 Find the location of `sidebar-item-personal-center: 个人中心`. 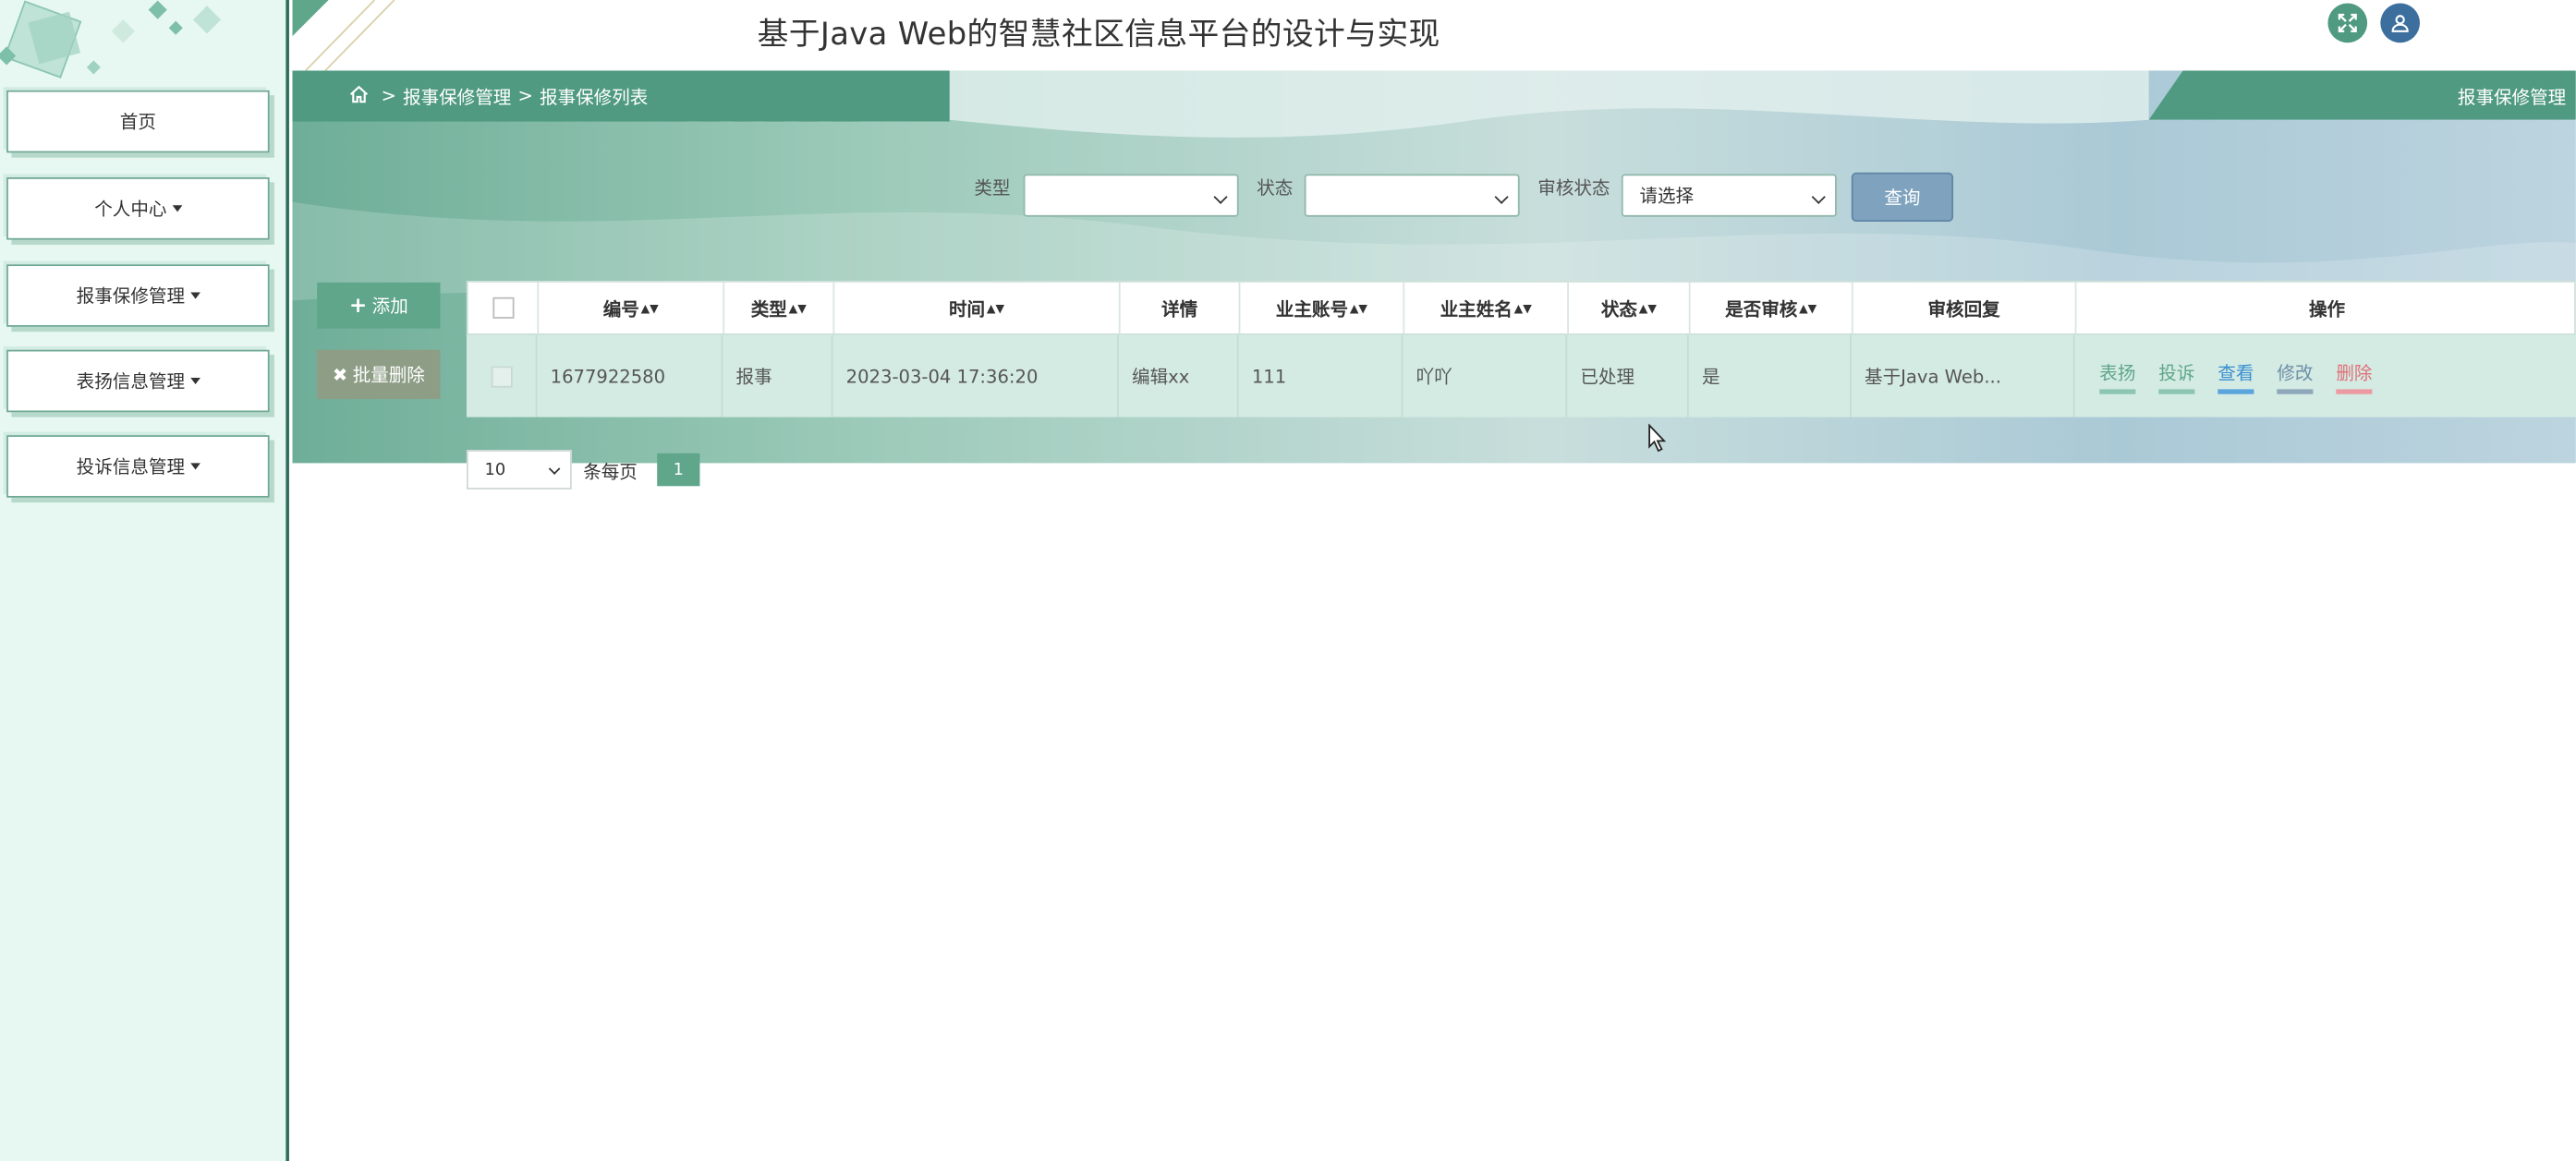

sidebar-item-personal-center: 个人中心 is located at coordinates (138, 208).